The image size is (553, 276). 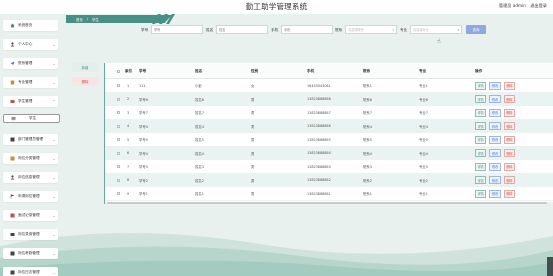 I want to click on sidebar-item-label: 面试记录管理, so click(x=29, y=215).